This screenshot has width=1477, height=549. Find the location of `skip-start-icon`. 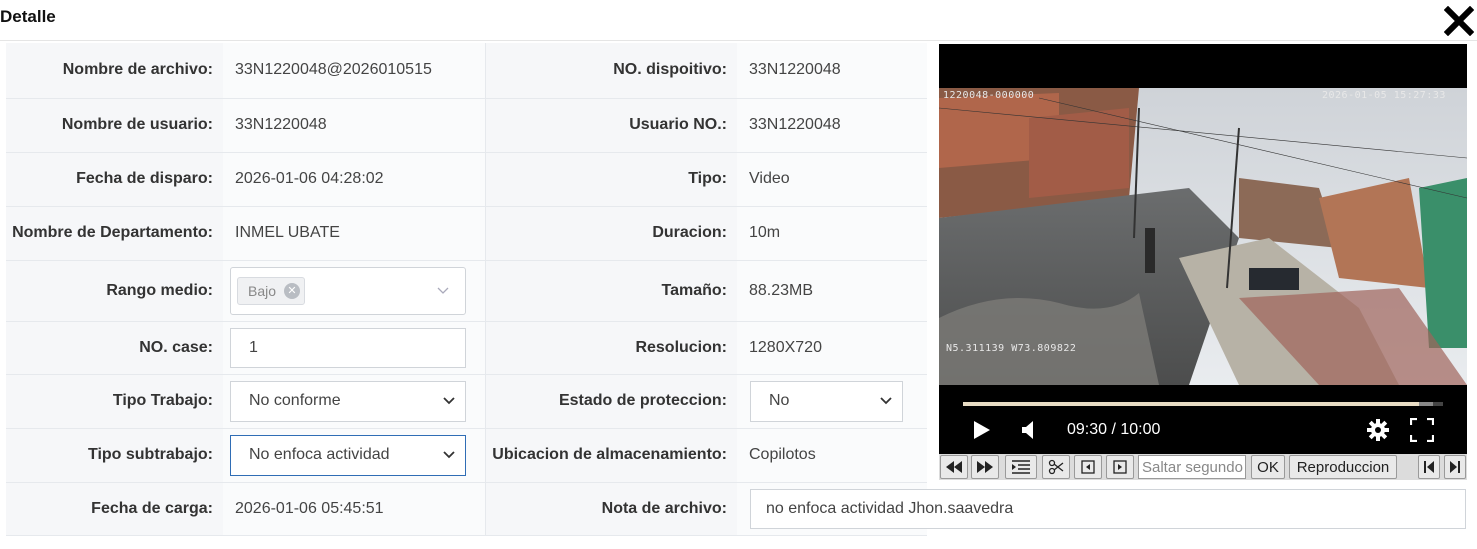

skip-start-icon is located at coordinates (1429, 467).